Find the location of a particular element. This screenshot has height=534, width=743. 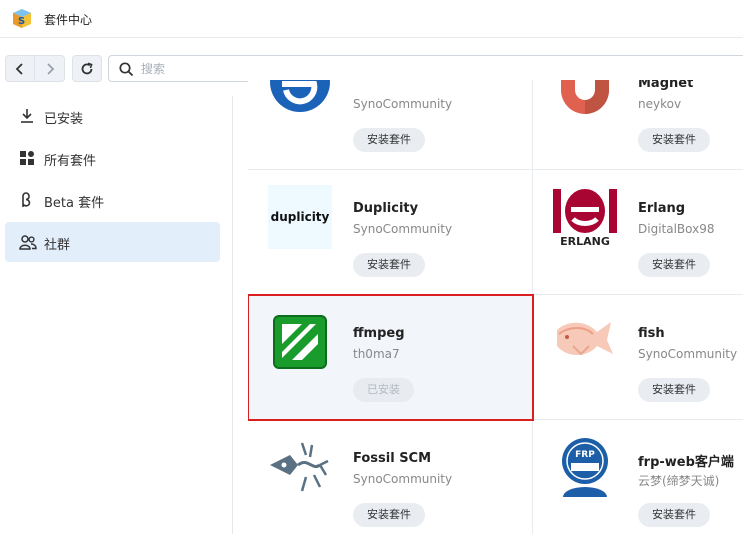

erlang-logo: ERLANG is located at coordinates (585, 218).